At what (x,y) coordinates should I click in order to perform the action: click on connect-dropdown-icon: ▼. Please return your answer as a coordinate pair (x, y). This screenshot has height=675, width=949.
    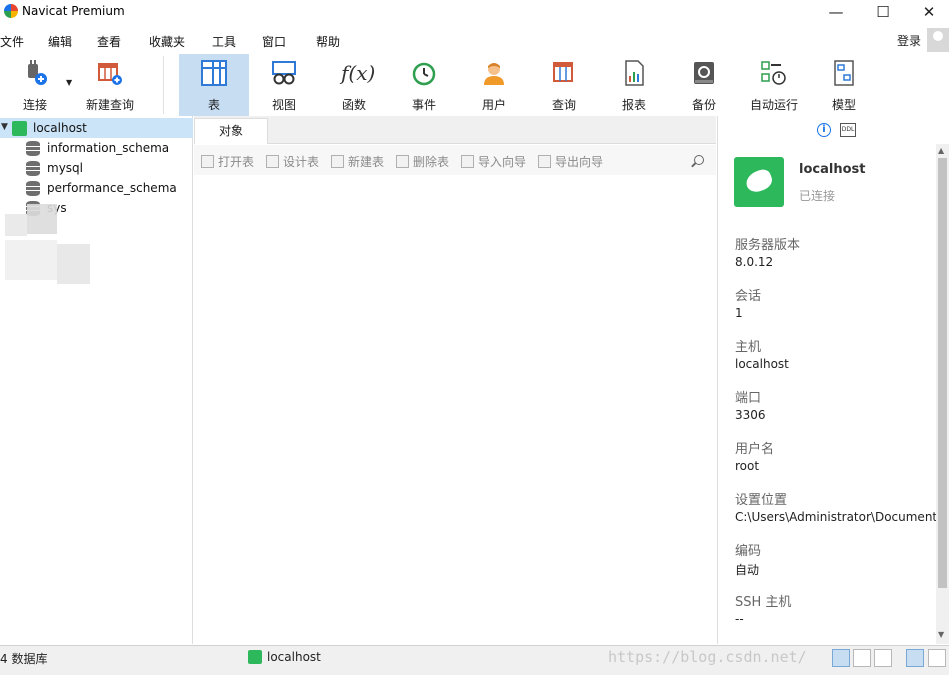
    Looking at the image, I should click on (69, 82).